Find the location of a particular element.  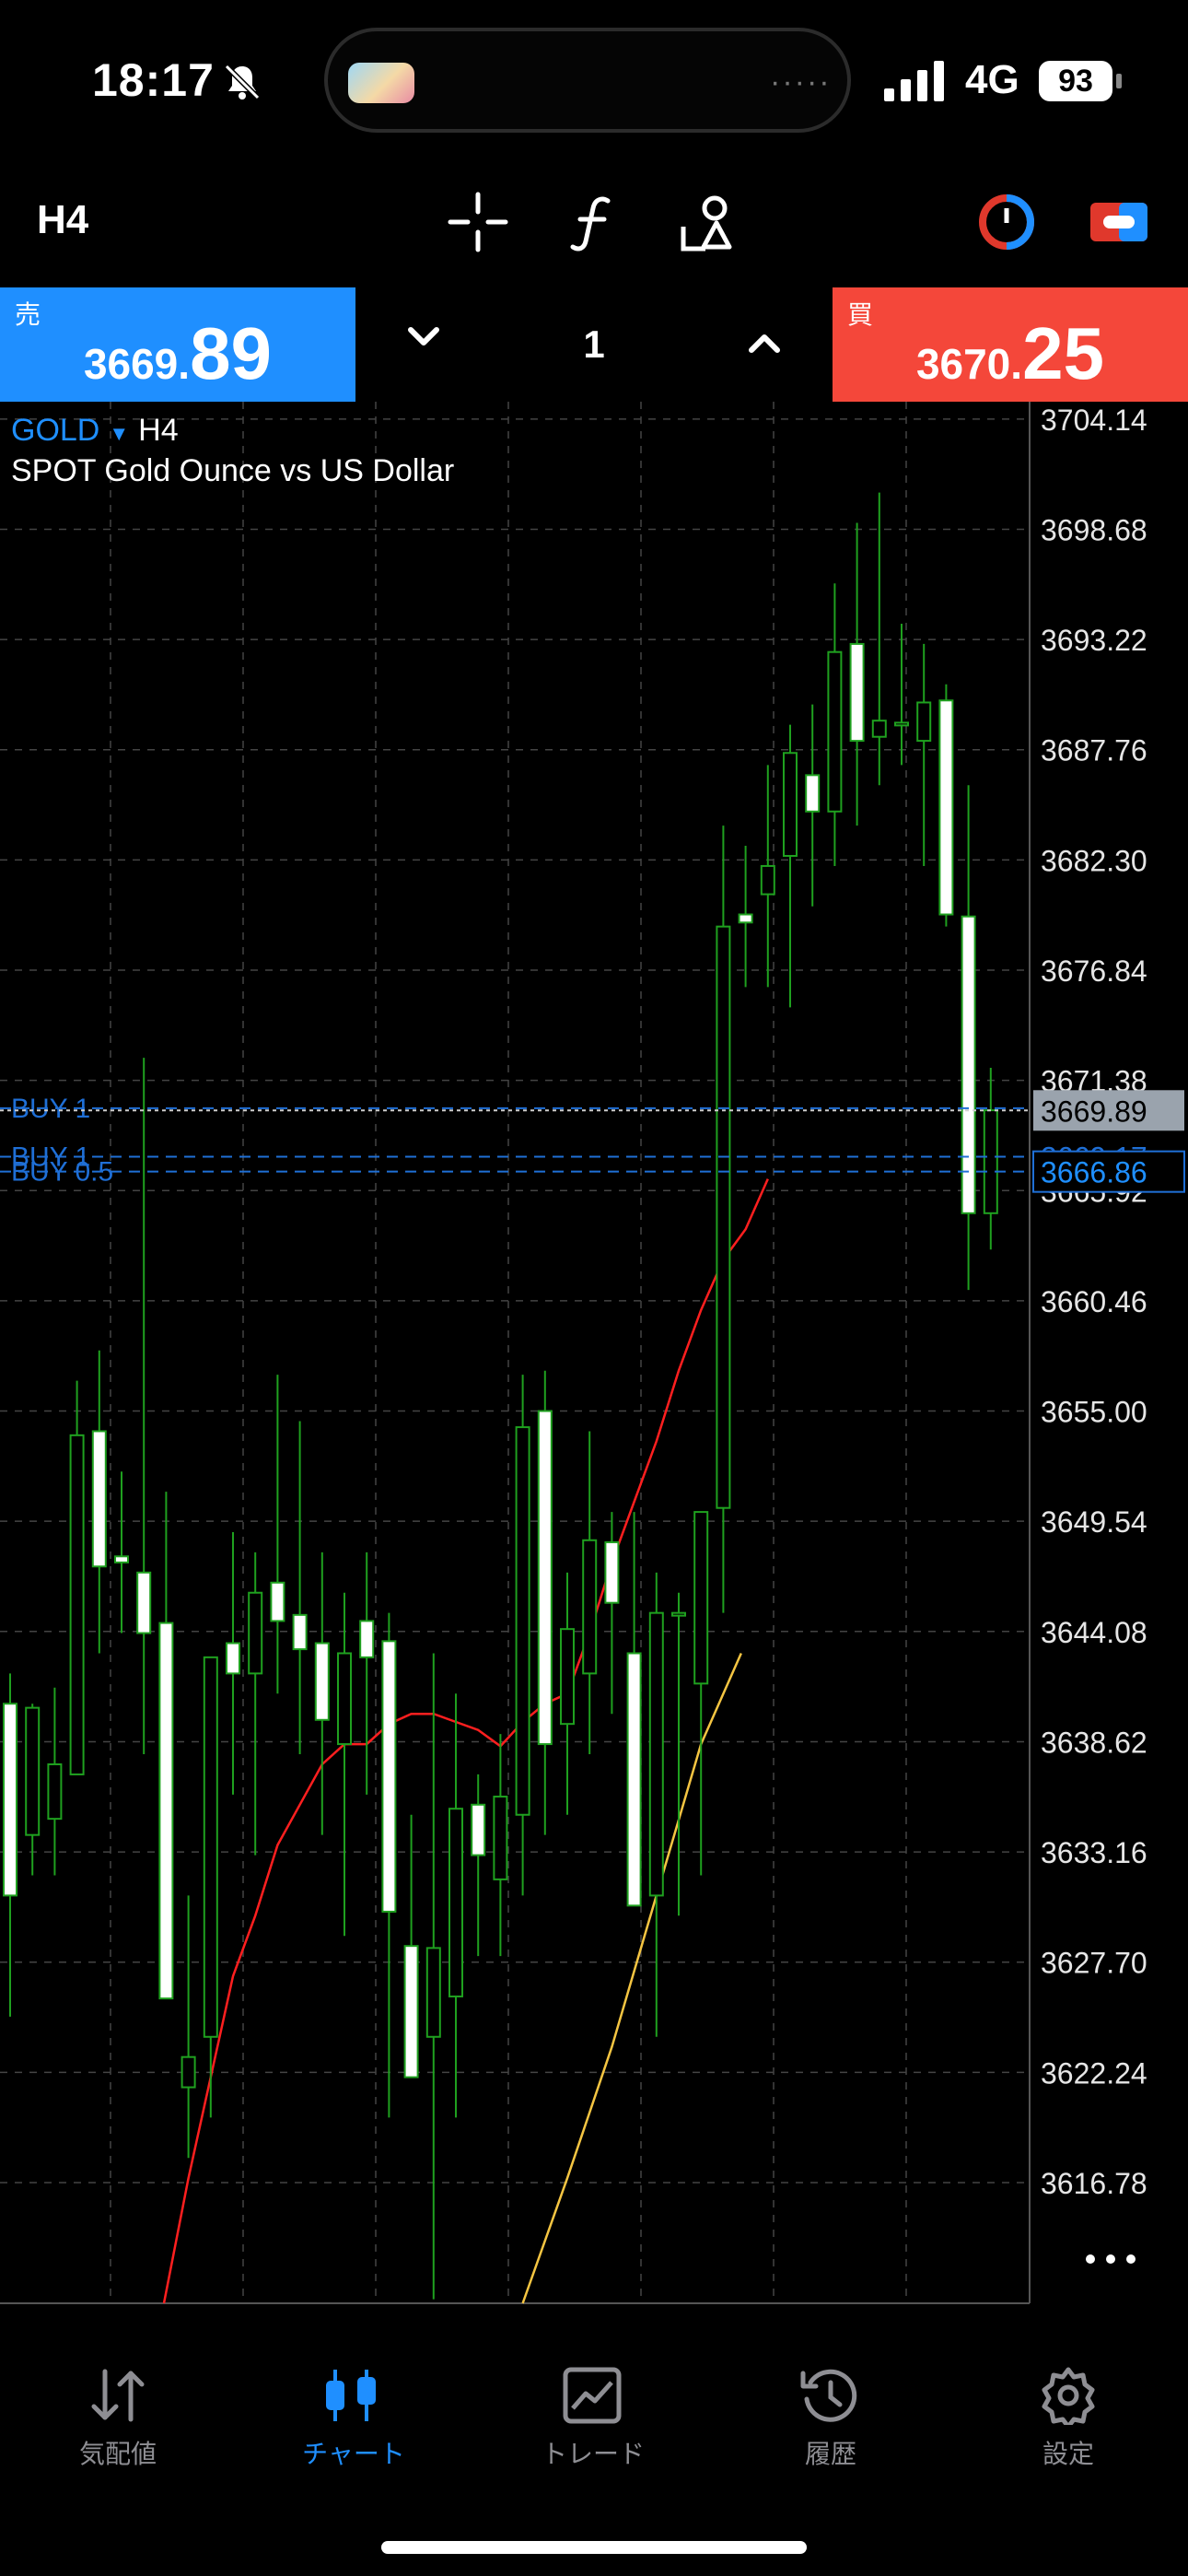

nav-chart: チャート is located at coordinates (353, 2418).